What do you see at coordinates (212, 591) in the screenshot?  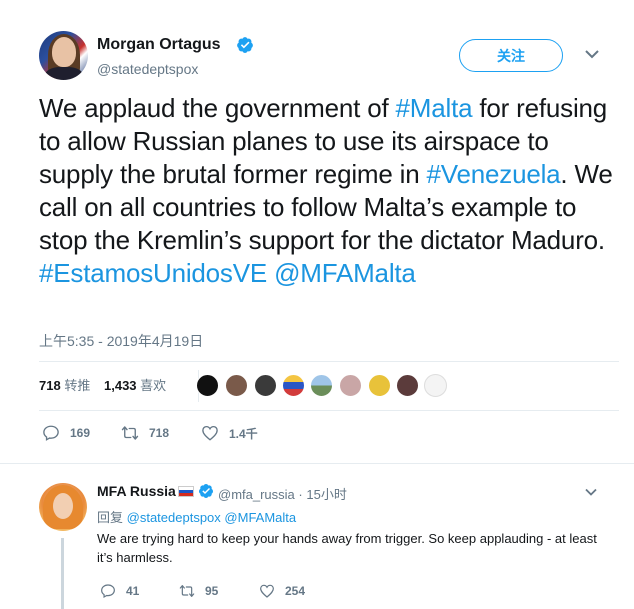 I see `retweet-count: 95` at bounding box center [212, 591].